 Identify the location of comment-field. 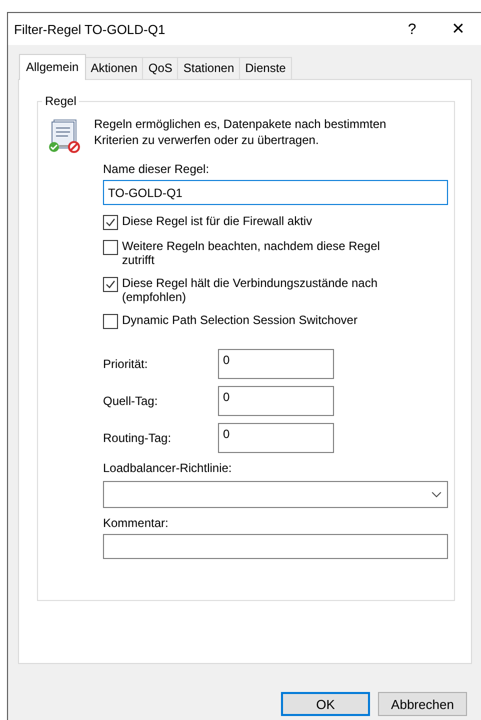
(275, 546).